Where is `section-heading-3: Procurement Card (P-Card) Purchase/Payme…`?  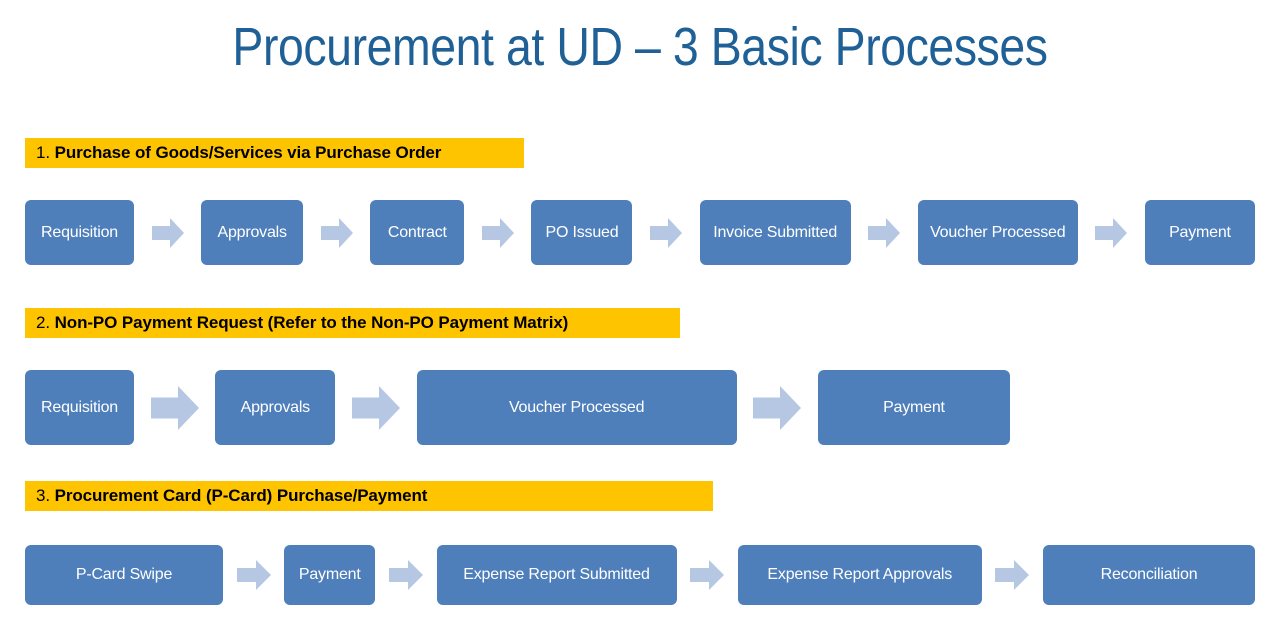 section-heading-3: Procurement Card (P-Card) Purchase/Payme… is located at coordinates (241, 495).